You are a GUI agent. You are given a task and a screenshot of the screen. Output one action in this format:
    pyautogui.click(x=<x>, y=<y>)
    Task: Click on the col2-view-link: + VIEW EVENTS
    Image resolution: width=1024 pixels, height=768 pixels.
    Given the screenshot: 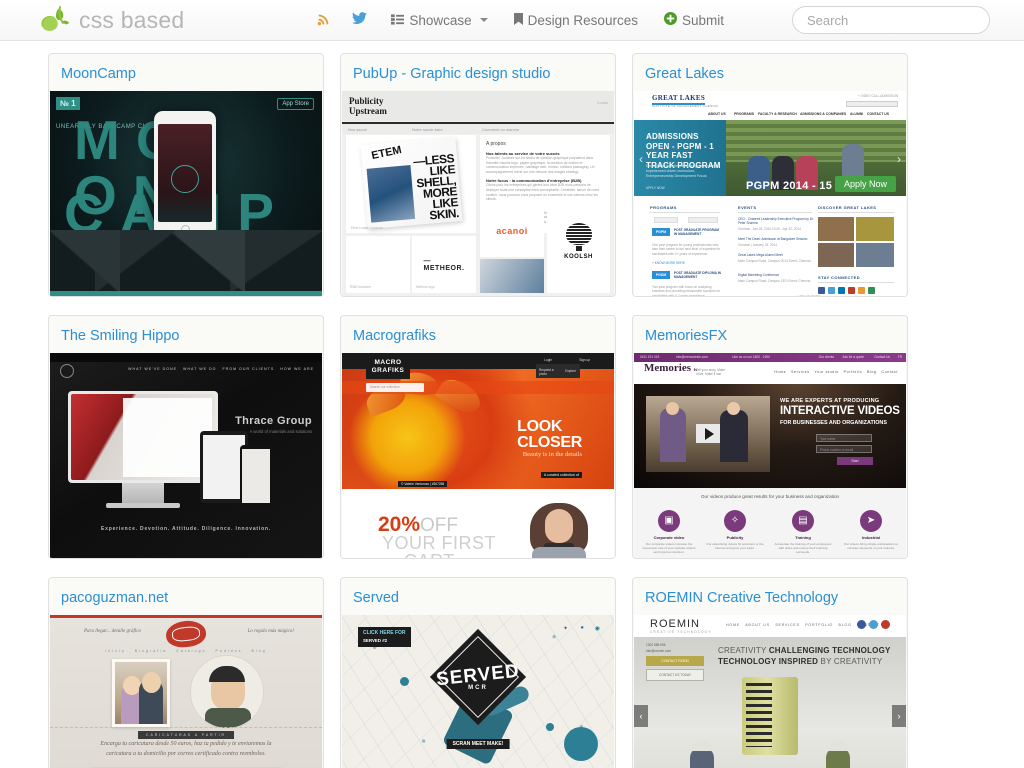 What is the action you would take?
    pyautogui.click(x=807, y=295)
    